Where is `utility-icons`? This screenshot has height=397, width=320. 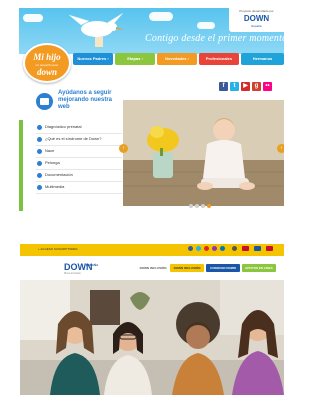
utility-icons is located at coordinates (233, 250).